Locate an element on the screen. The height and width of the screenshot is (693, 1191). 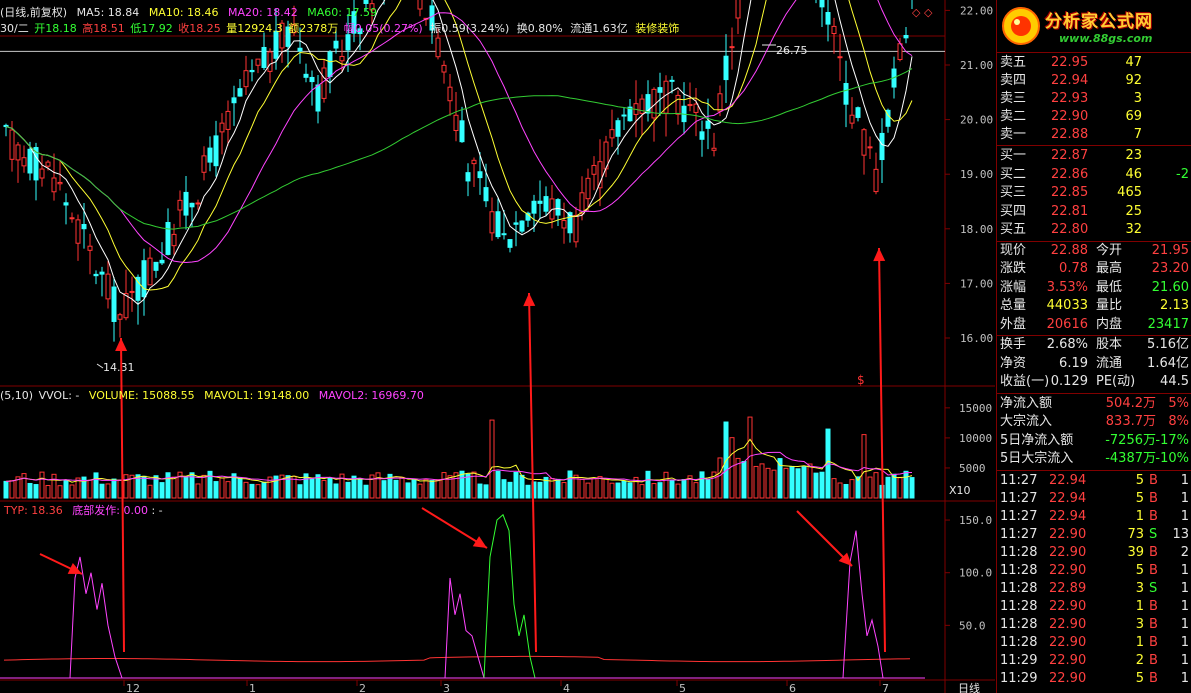
indicator-header: TYP: 18.36 底部发作: 0.00 : - is located at coordinates (86, 511).